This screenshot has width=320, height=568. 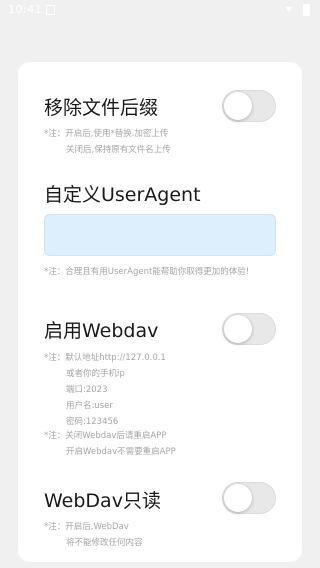 What do you see at coordinates (122, 195) in the screenshot?
I see `user-agent-title: 自定义UserAgent` at bounding box center [122, 195].